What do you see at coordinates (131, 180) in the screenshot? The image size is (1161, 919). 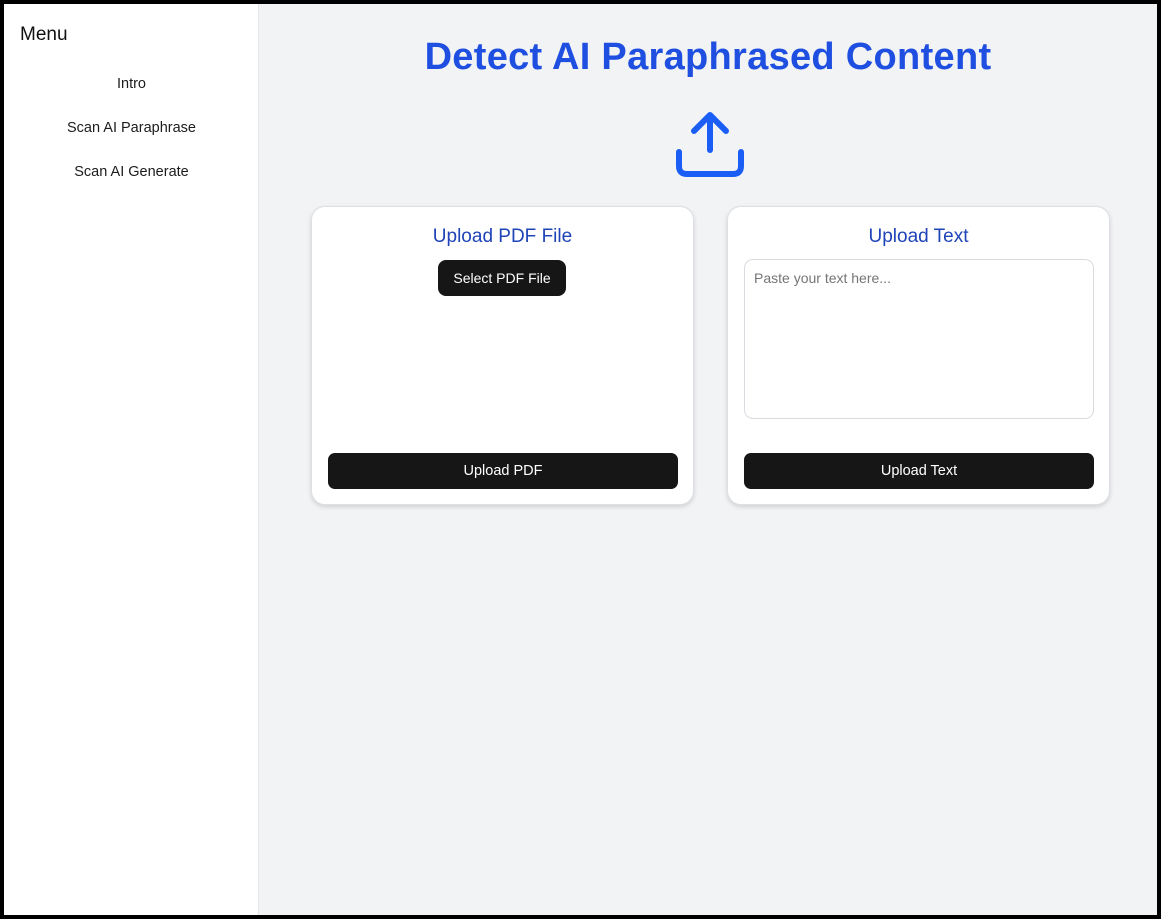 I see `sidebar-item-scan-ai-generate: Scan AI Generate` at bounding box center [131, 180].